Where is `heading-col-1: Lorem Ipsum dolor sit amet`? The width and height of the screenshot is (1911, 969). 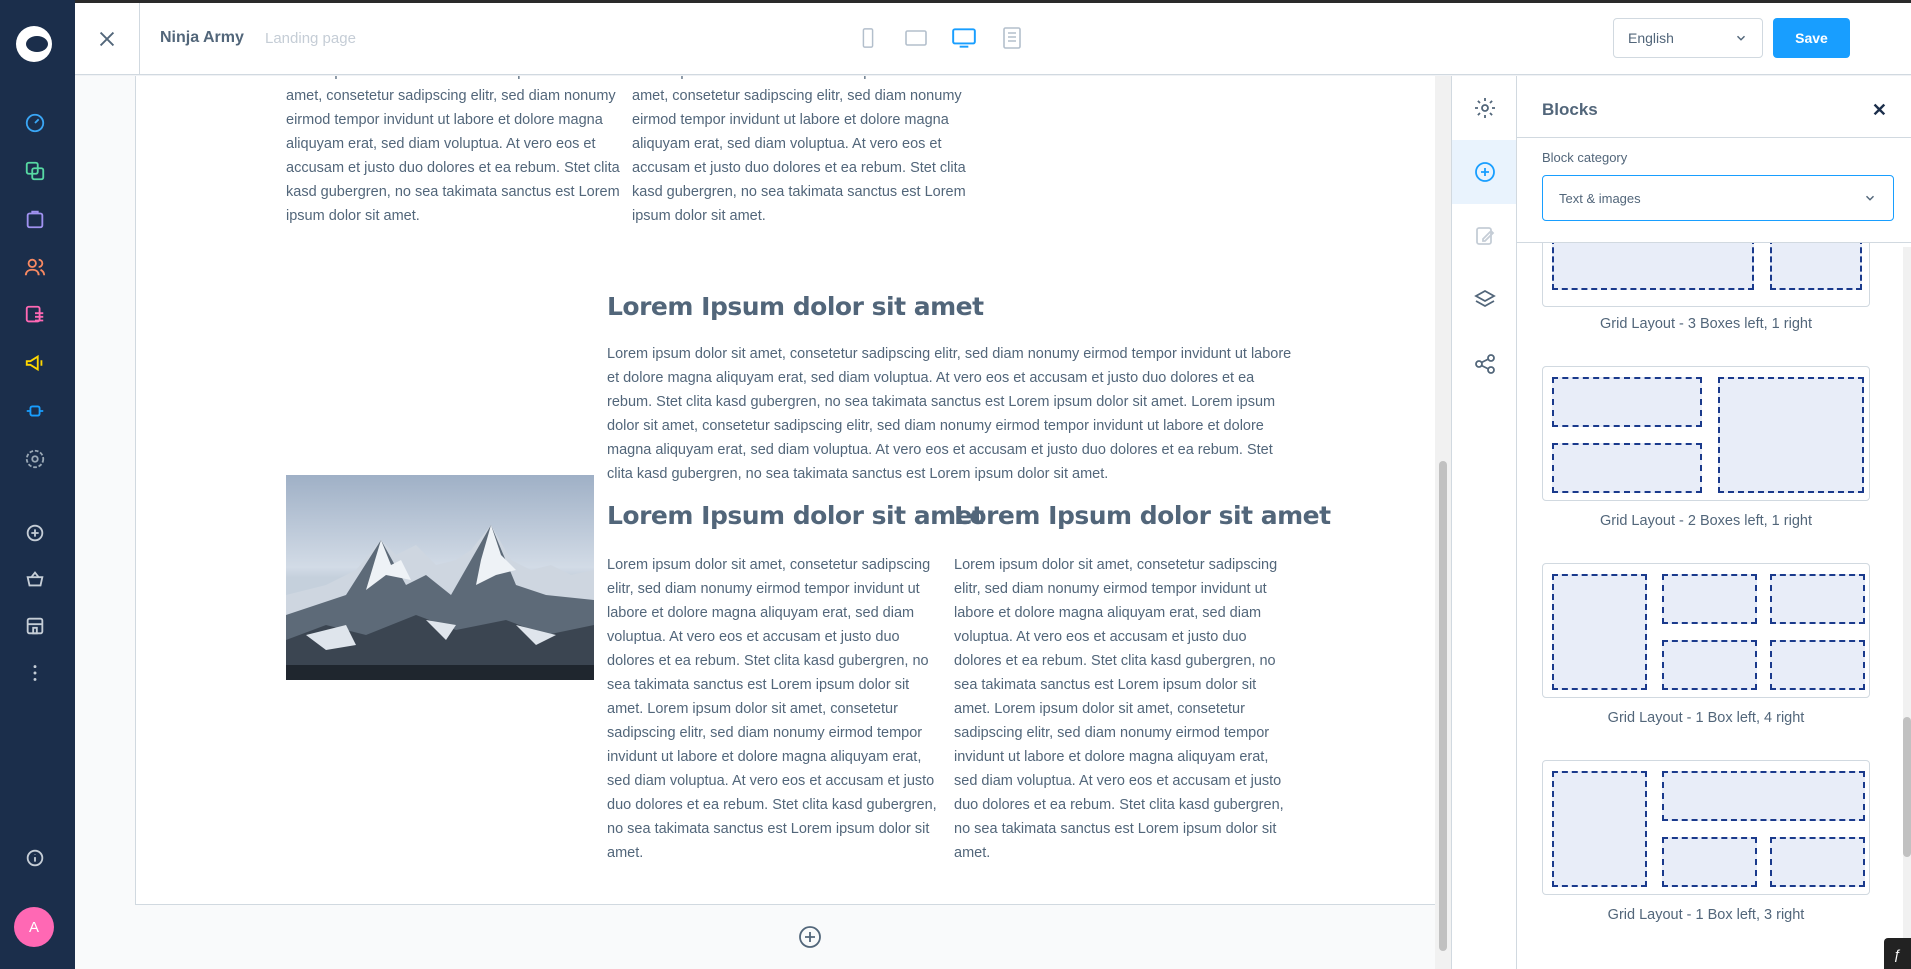 heading-col-1: Lorem Ipsum dolor sit amet is located at coordinates (795, 515).